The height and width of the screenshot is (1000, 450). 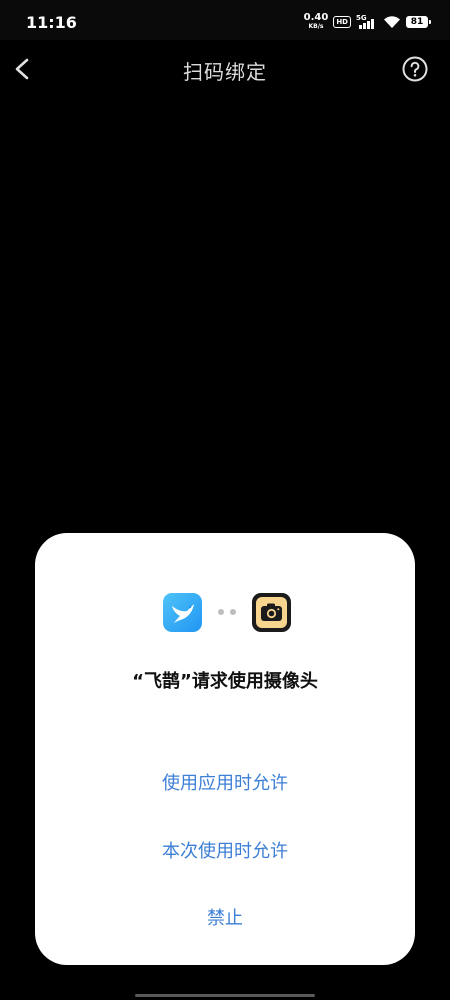 I want to click on wifi-icon, so click(x=392, y=22).